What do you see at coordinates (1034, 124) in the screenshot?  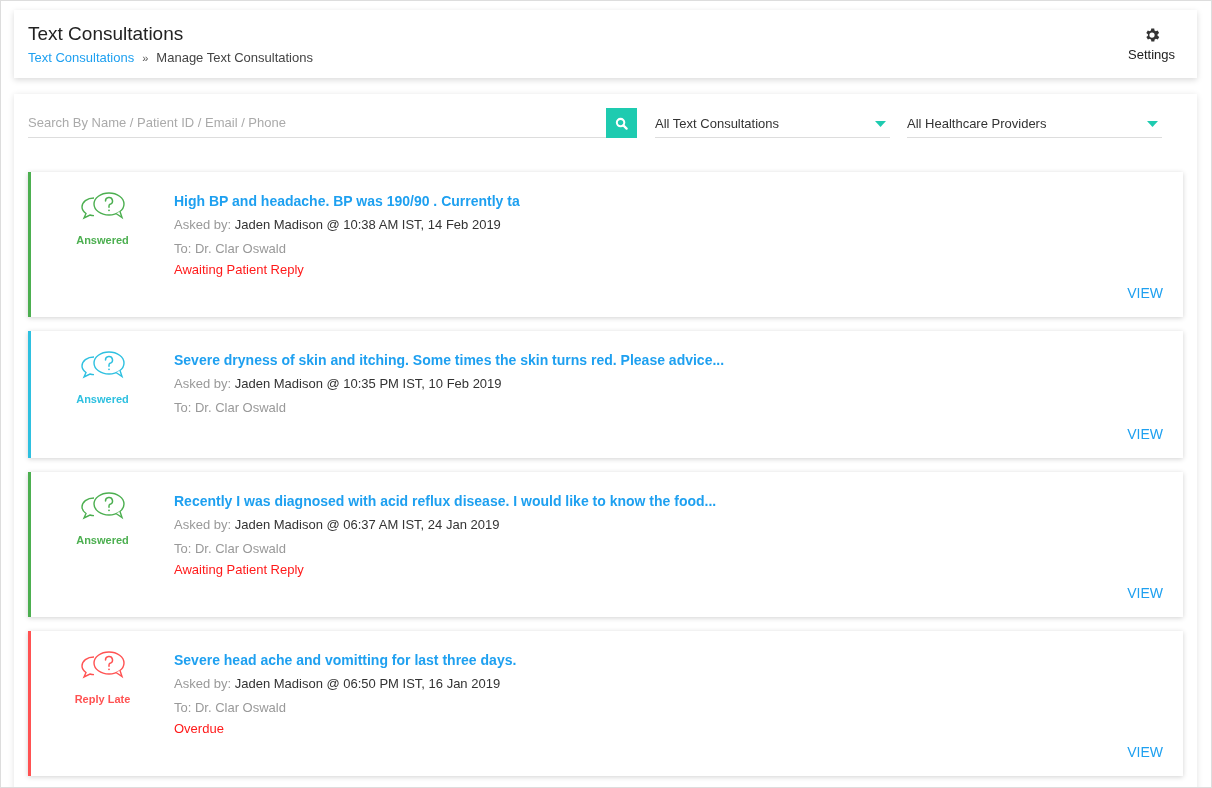 I see `provider-select: All Healthcare Providers` at bounding box center [1034, 124].